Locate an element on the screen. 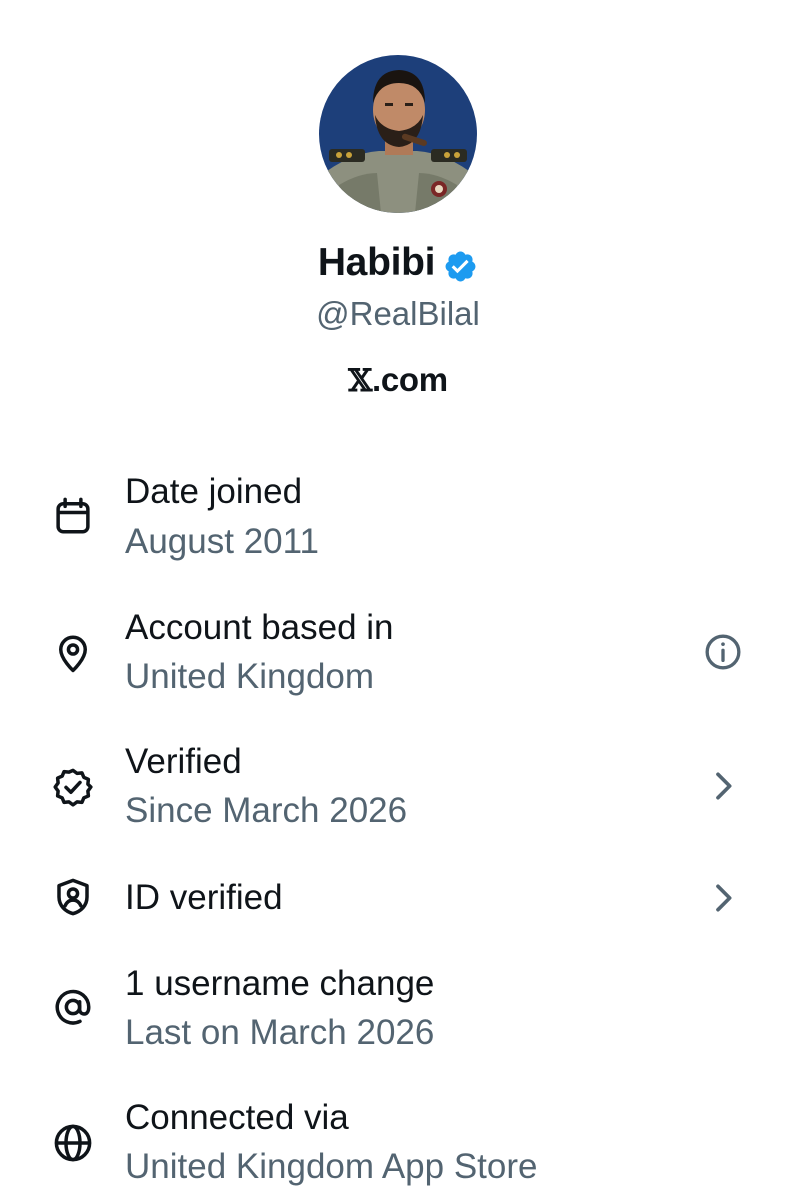 This screenshot has width=796, height=1200. about-row-title: ID verified is located at coordinates (204, 897).